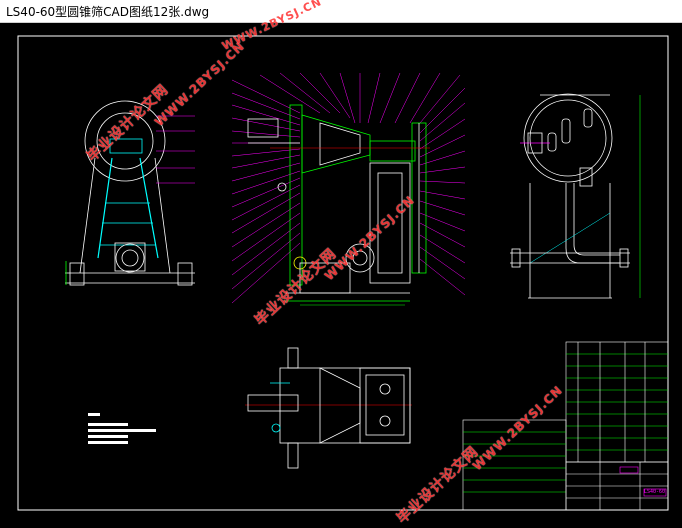 This screenshot has height=528, width=682. What do you see at coordinates (655, 492) in the screenshot?
I see `drawing-number: LS40-60` at bounding box center [655, 492].